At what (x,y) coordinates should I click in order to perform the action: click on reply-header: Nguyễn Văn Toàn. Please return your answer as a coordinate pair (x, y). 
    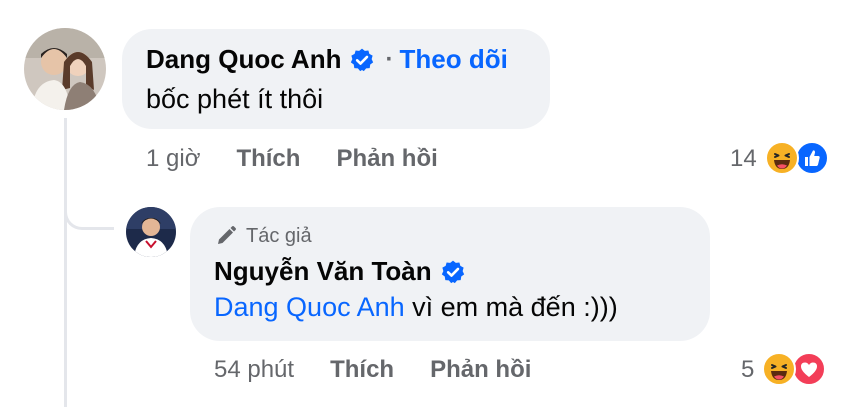
    Looking at the image, I should click on (340, 271).